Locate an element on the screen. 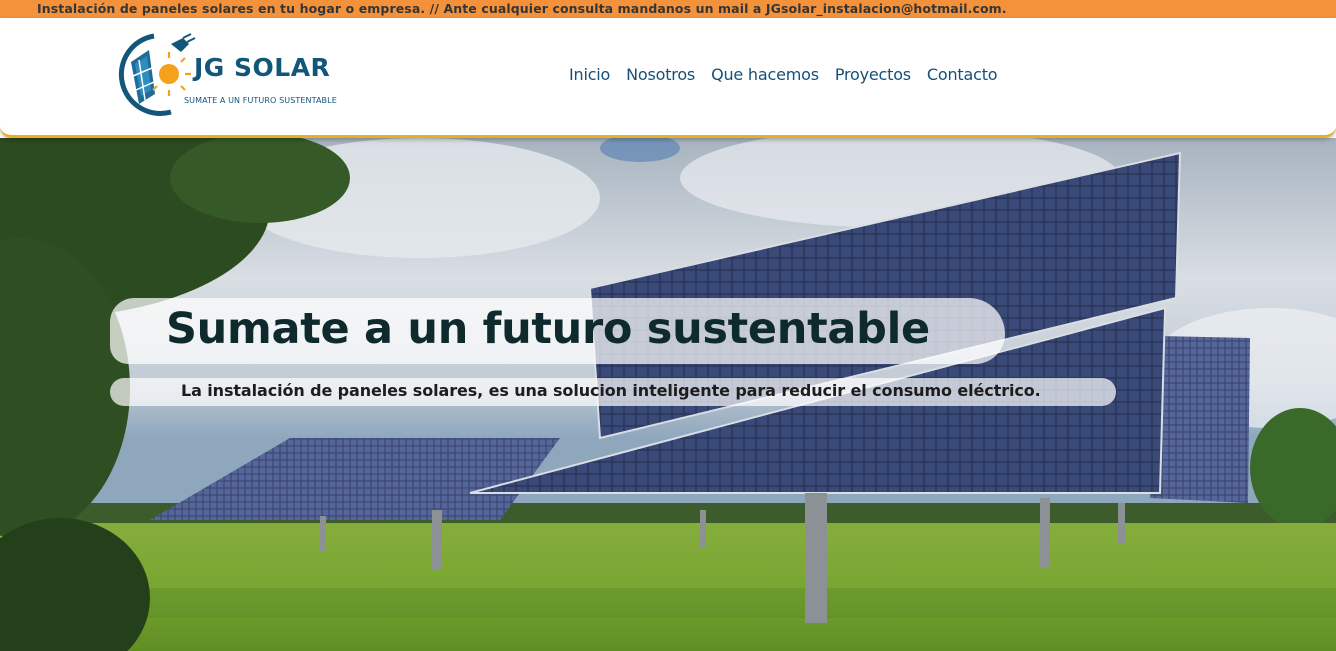 This screenshot has height=651, width=1336. nav-item-proyectos: Proyectos is located at coordinates (873, 74).